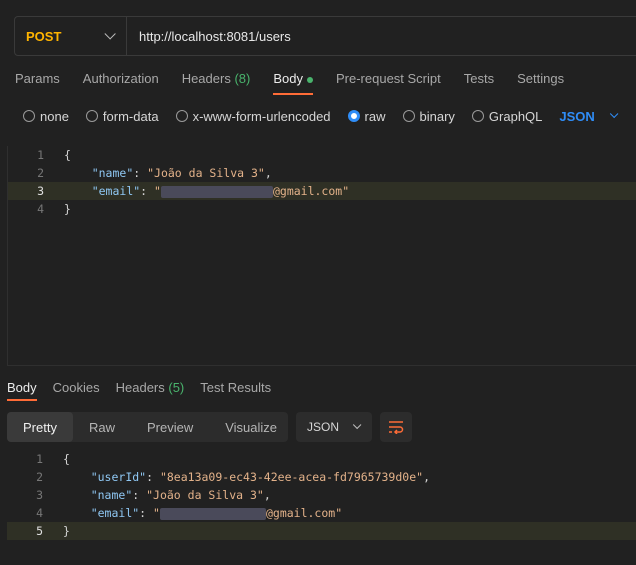 The image size is (636, 565). I want to click on radio-binary: binary, so click(428, 116).